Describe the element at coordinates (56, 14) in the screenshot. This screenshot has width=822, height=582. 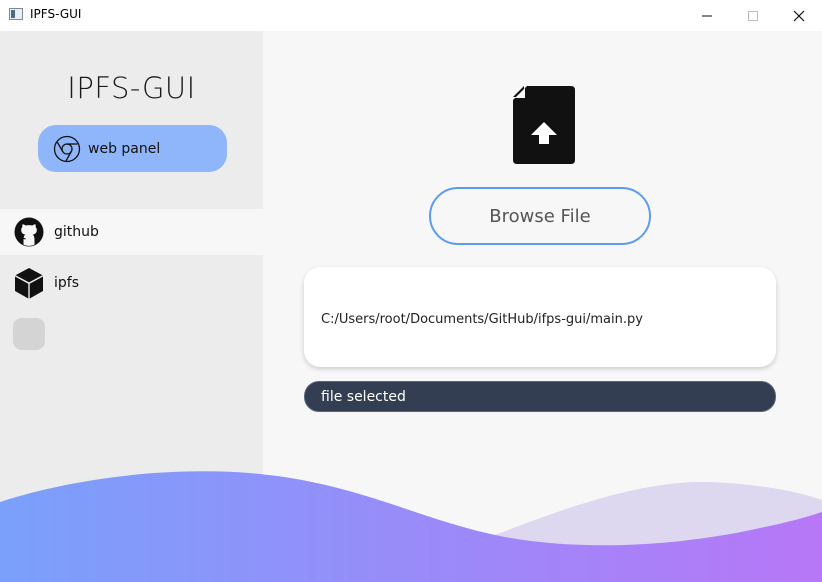
I see `window-title: IPFS-GUI` at that location.